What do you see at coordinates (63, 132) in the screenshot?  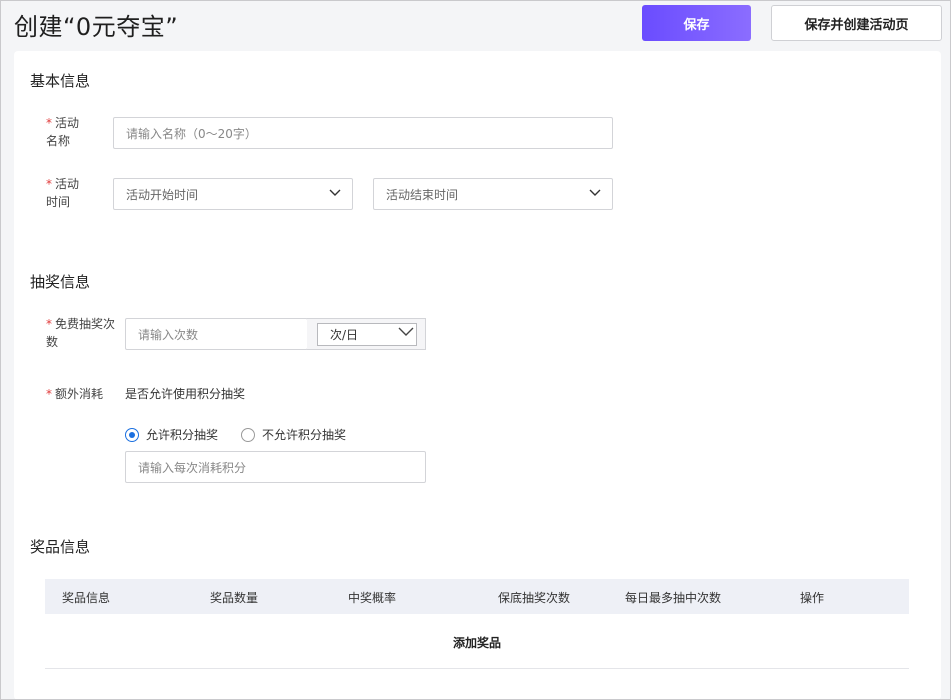 I see `activity-name-label: * 活动 名称` at bounding box center [63, 132].